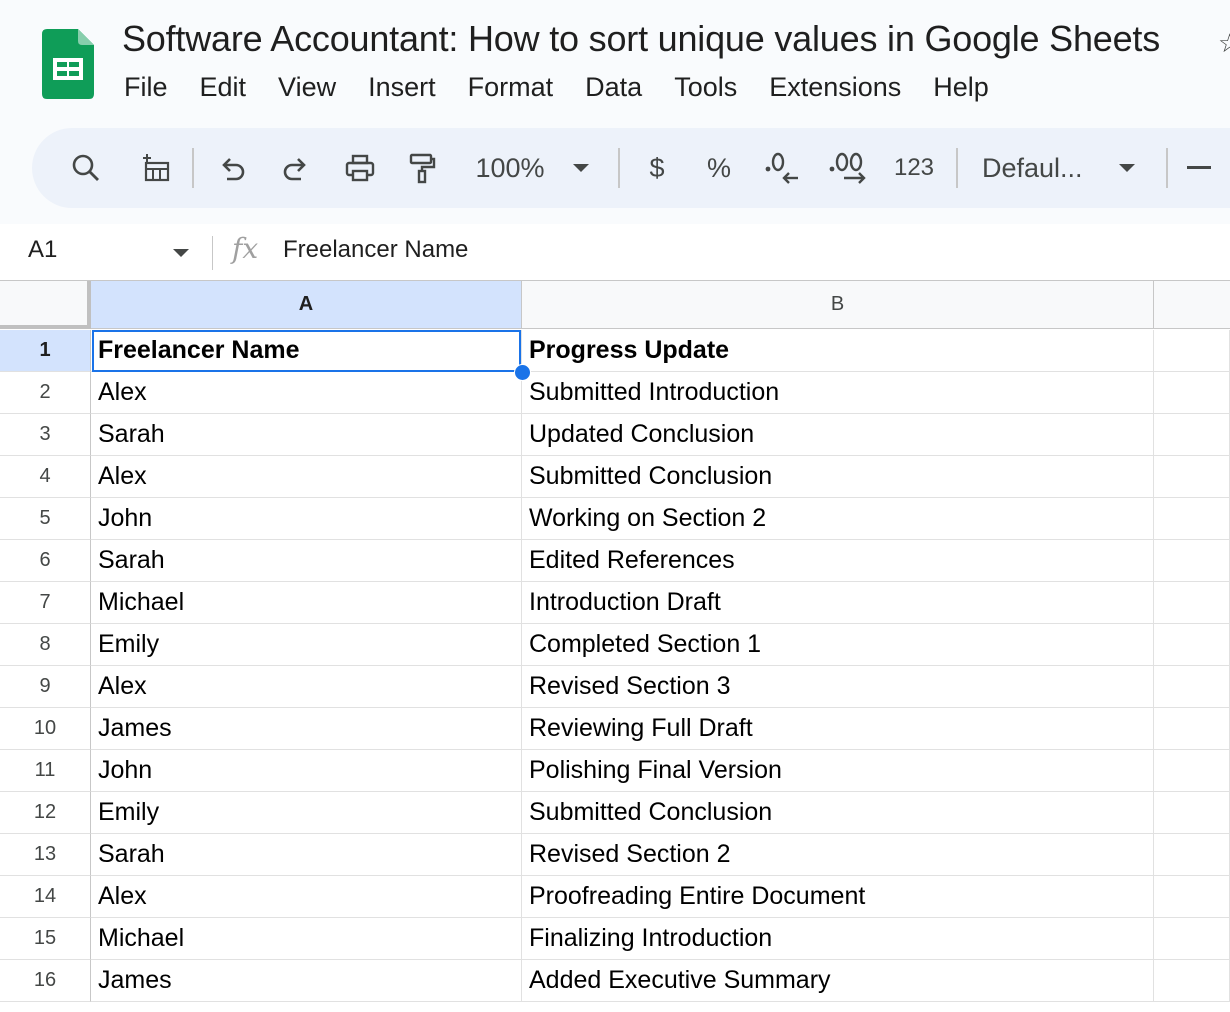 The width and height of the screenshot is (1230, 1012). Describe the element at coordinates (838, 393) in the screenshot. I see `cell-b: Submitted Introduction` at that location.